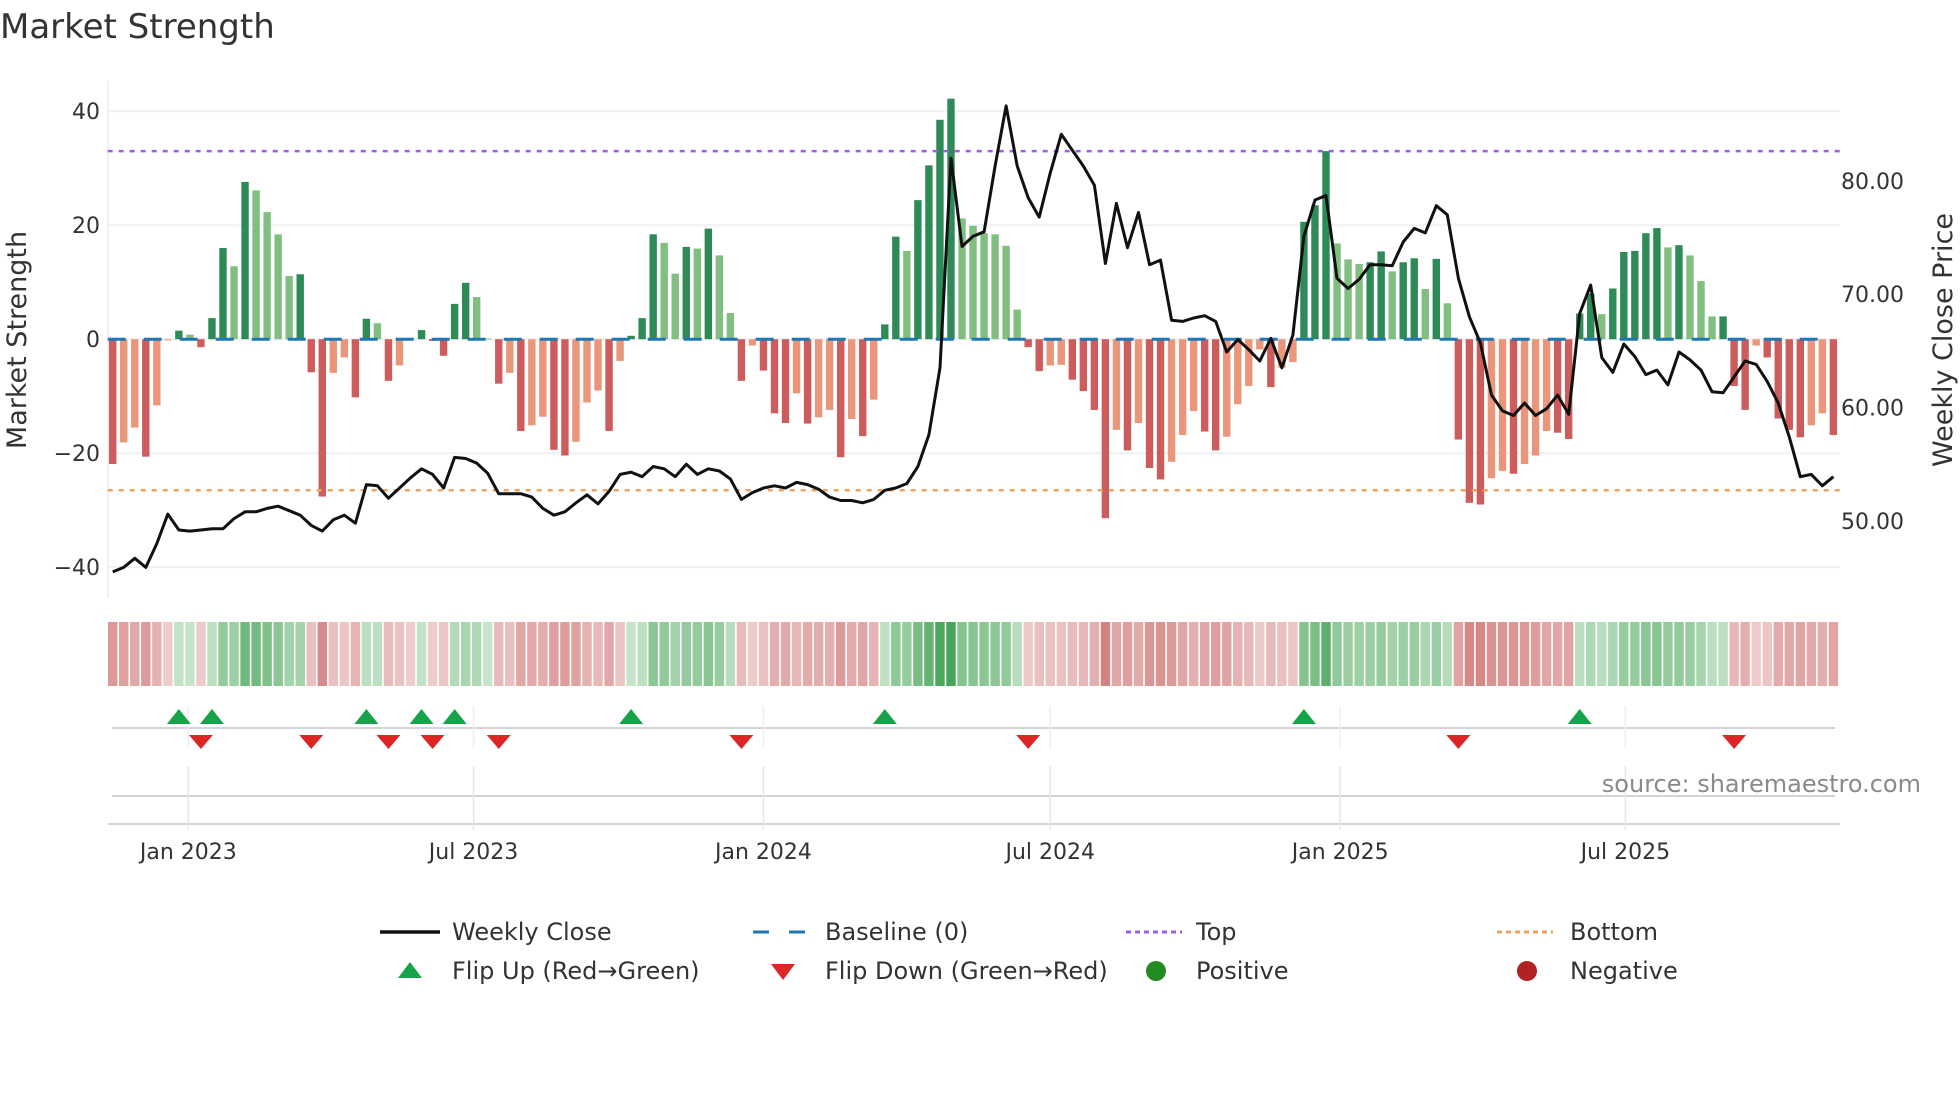  I want to click on flip-up-marker, so click(178, 716).